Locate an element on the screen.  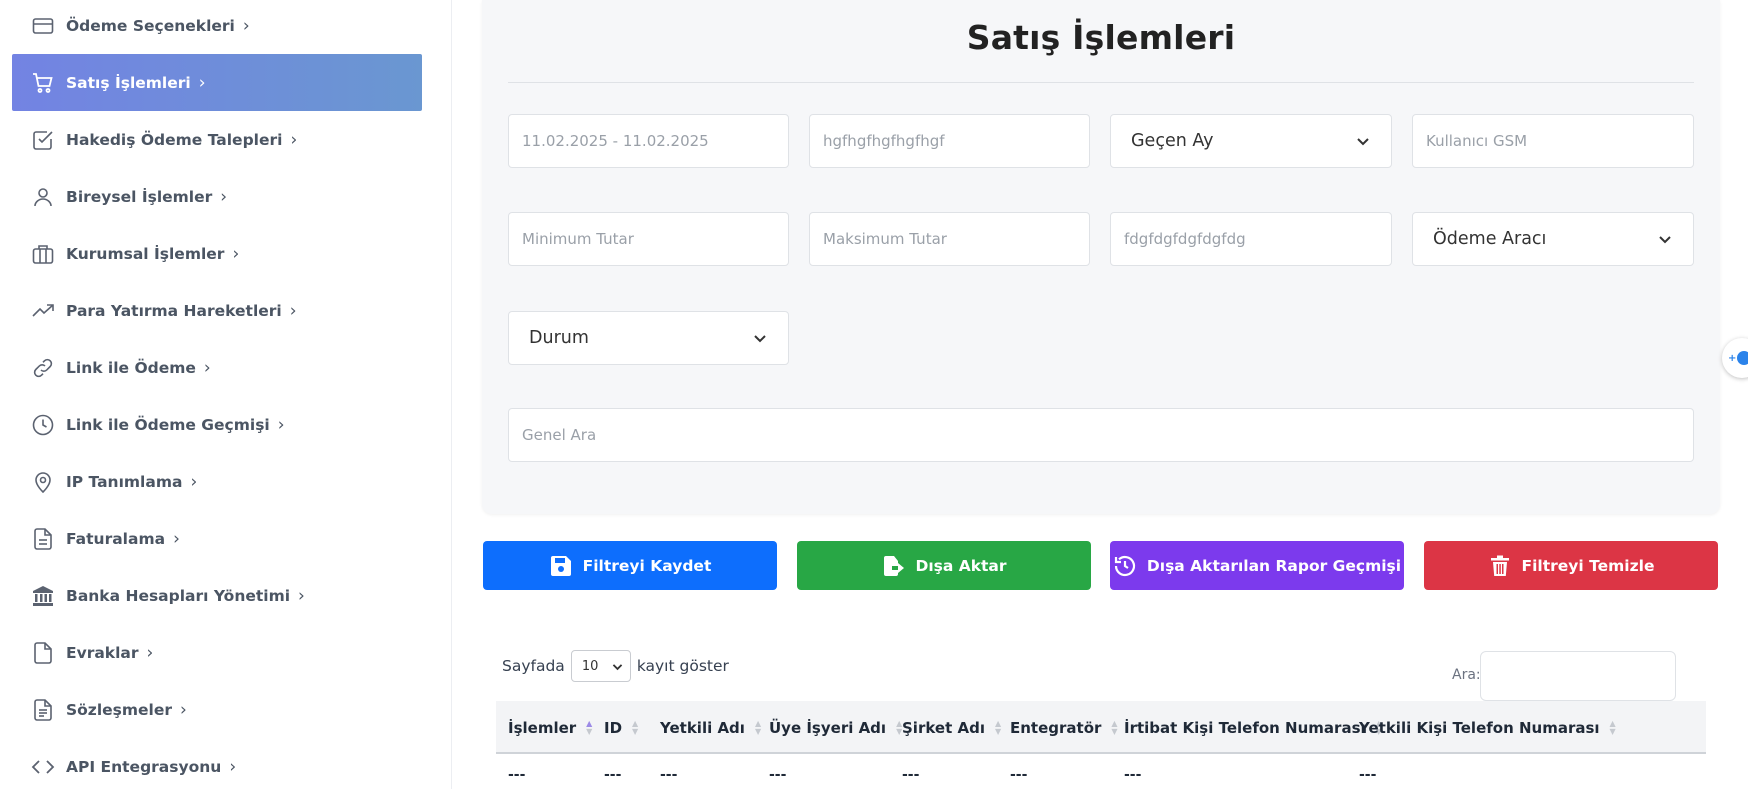
column-header-authorized-phone: Yetkili Kişi Telefon Numarası ▲ ▼ is located at coordinates (1487, 727).